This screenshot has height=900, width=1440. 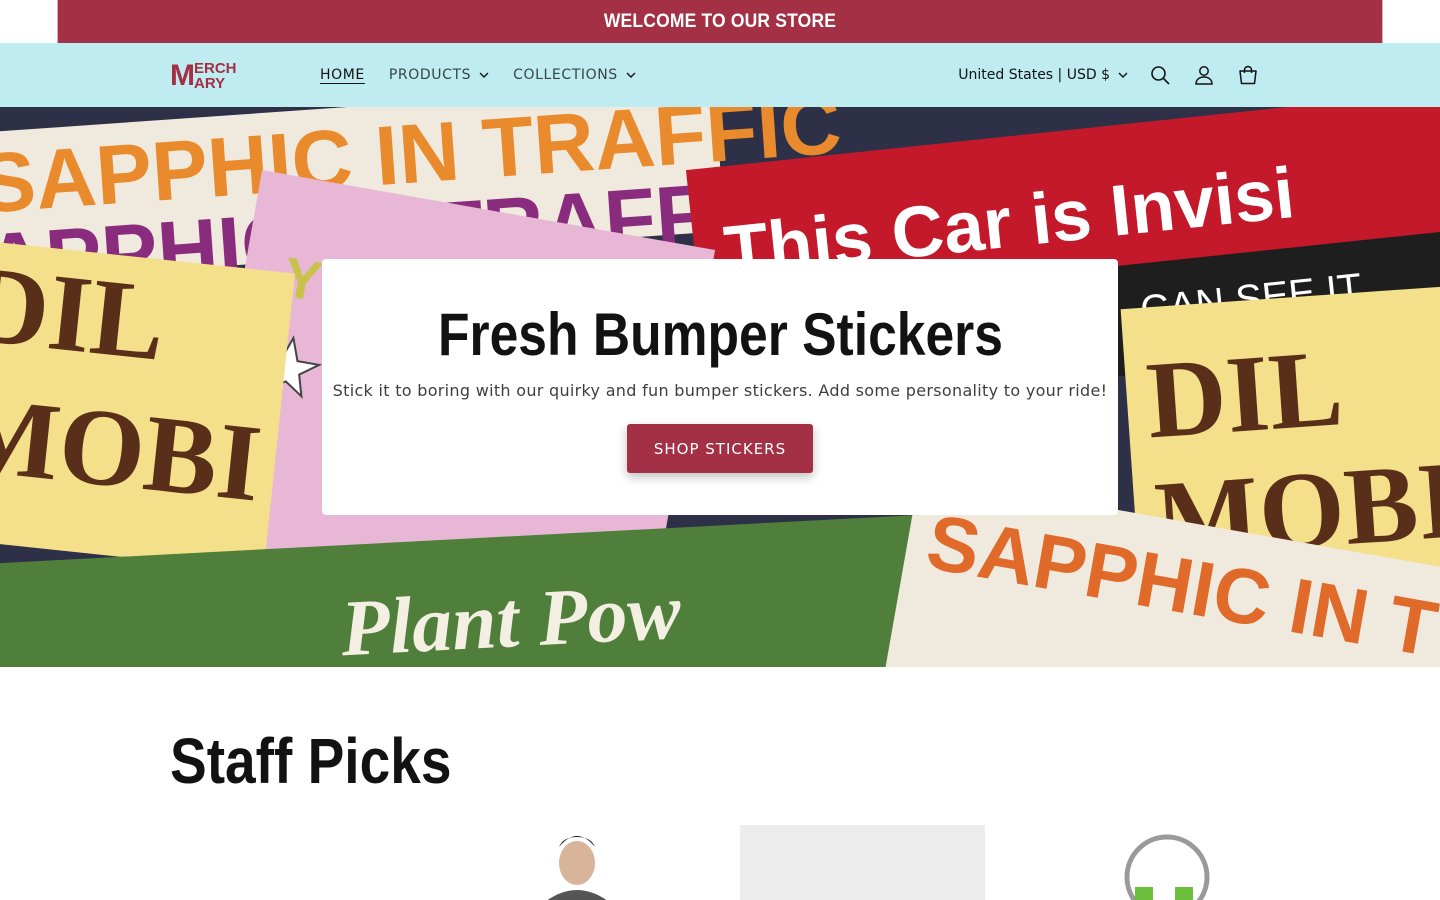 I want to click on header-actions: United States | USD $, so click(x=1109, y=75).